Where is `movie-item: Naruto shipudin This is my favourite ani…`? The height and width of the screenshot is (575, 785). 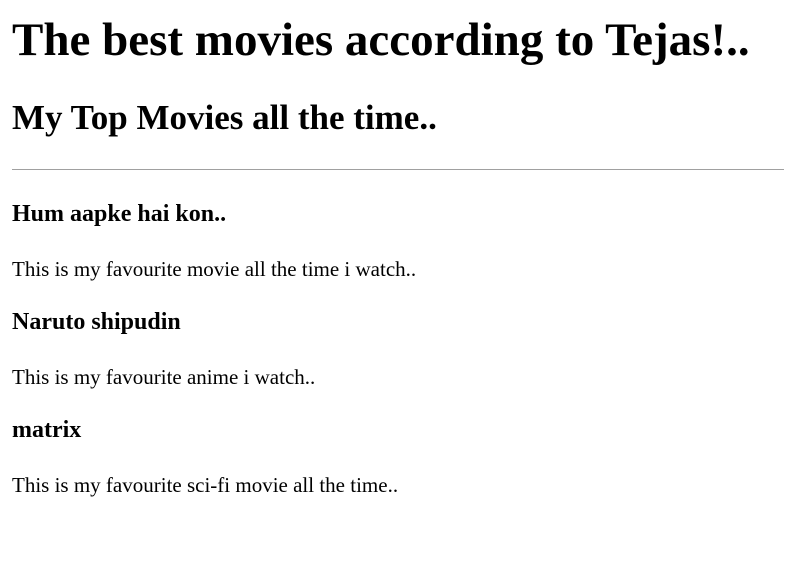
movie-item: Naruto shipudin This is my favourite ani… is located at coordinates (398, 349).